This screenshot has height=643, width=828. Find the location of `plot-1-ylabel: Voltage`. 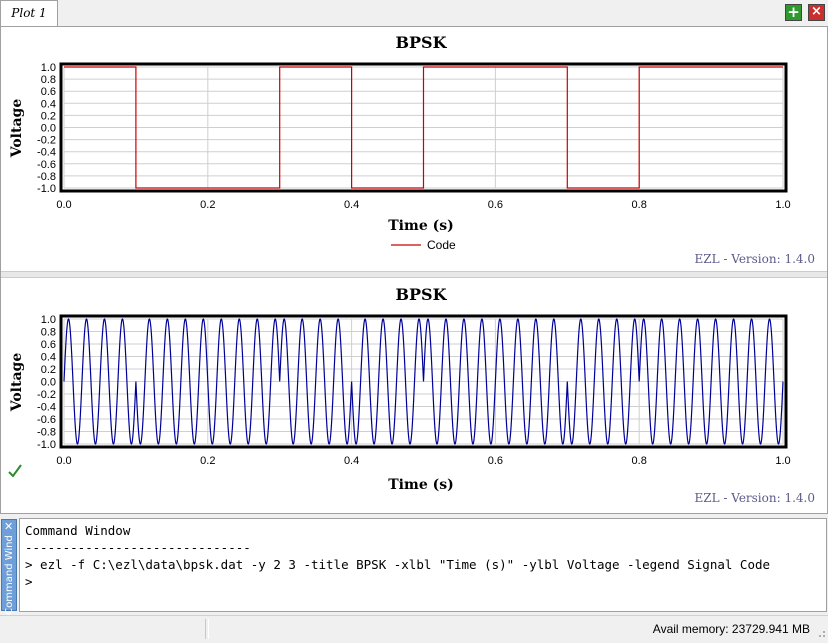

plot-1-ylabel: Voltage is located at coordinates (17, 129).